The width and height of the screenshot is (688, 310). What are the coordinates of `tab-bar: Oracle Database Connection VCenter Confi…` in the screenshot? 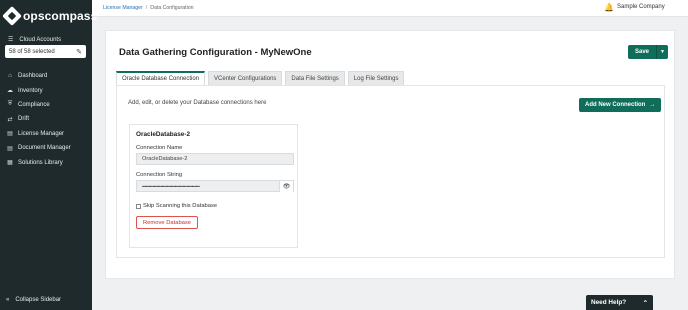 It's located at (260, 78).